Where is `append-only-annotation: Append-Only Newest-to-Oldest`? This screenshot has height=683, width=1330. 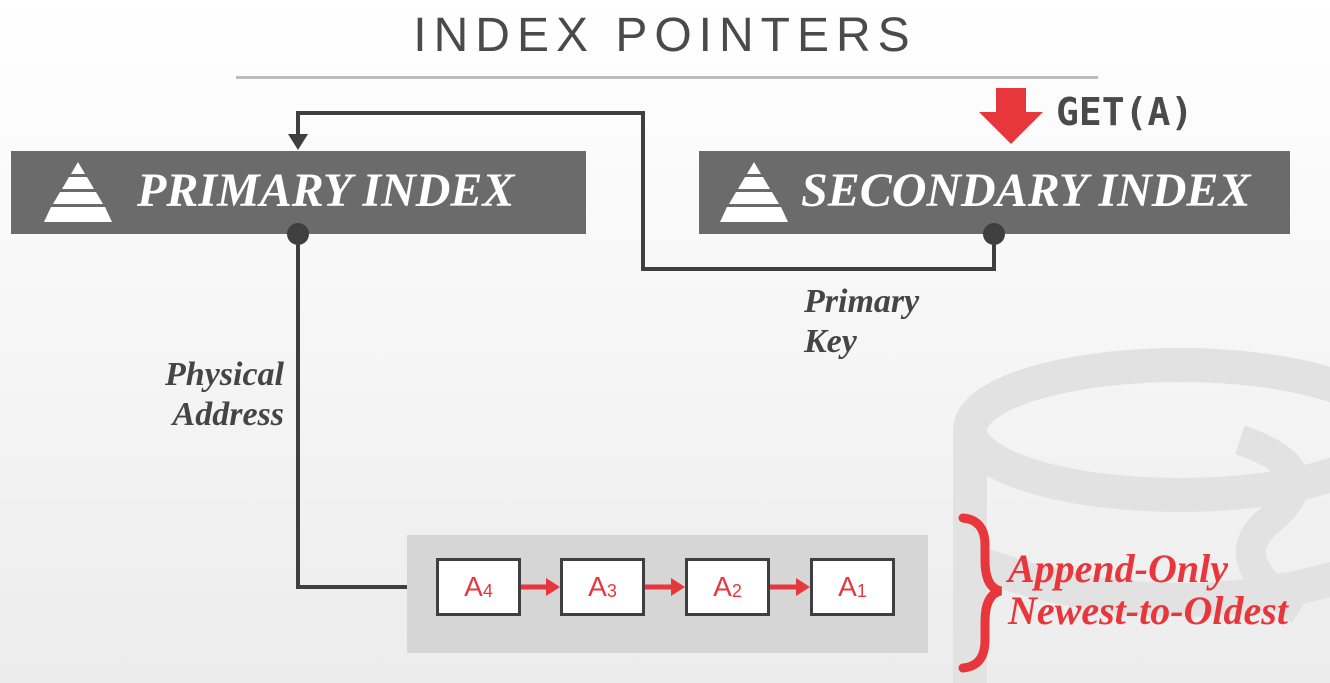
append-only-annotation: Append-Only Newest-to-Oldest is located at coordinates (1148, 590).